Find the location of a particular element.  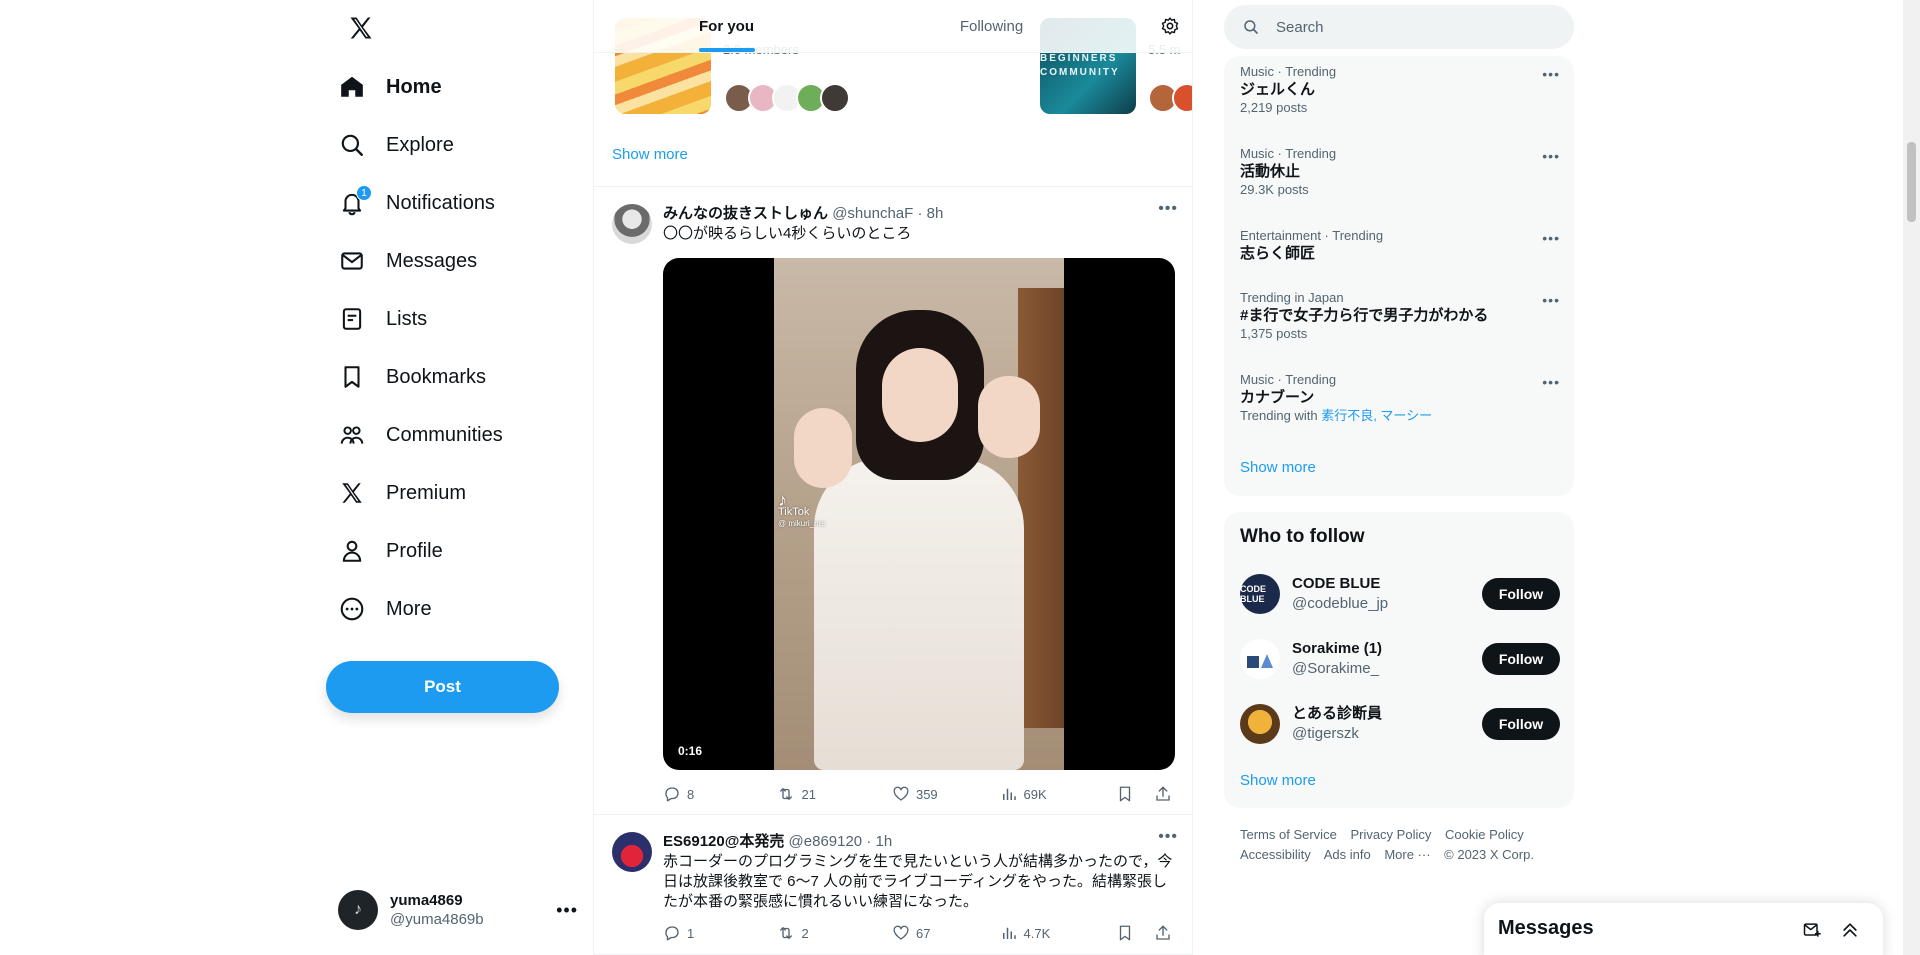

who-to-follow-show-more-link: Show more is located at coordinates (1278, 780).